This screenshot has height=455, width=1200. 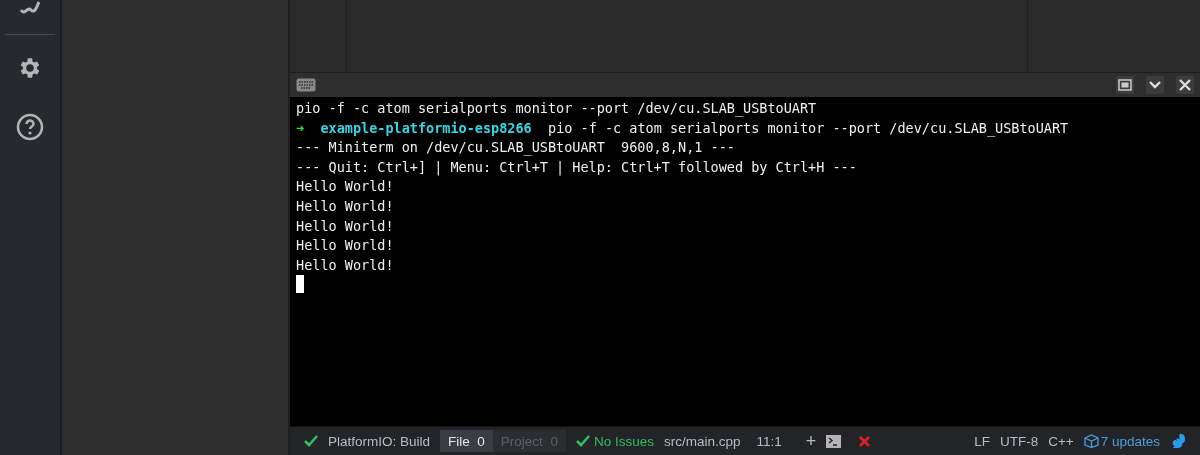 What do you see at coordinates (466, 441) in the screenshot?
I see `issues-tab: File 0` at bounding box center [466, 441].